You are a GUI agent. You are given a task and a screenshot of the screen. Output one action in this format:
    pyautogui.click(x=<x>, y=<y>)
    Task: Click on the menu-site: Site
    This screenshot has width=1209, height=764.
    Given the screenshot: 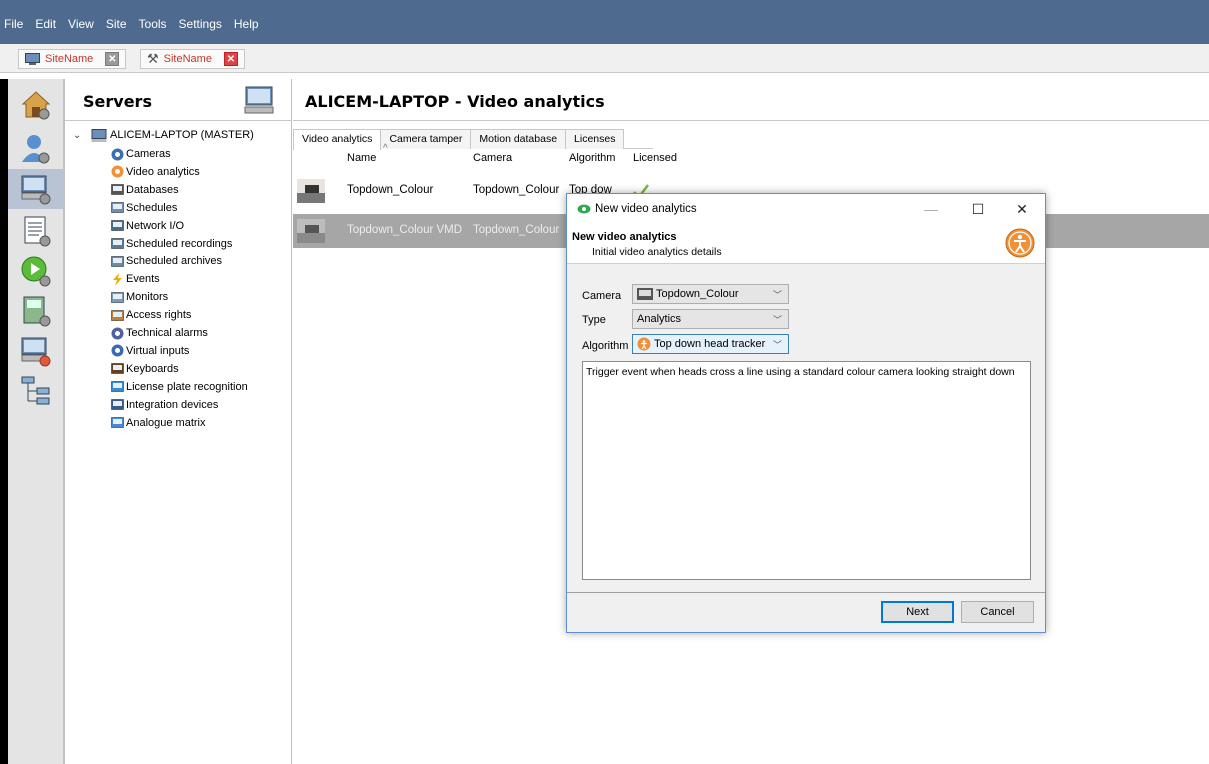 What is the action you would take?
    pyautogui.click(x=116, y=24)
    